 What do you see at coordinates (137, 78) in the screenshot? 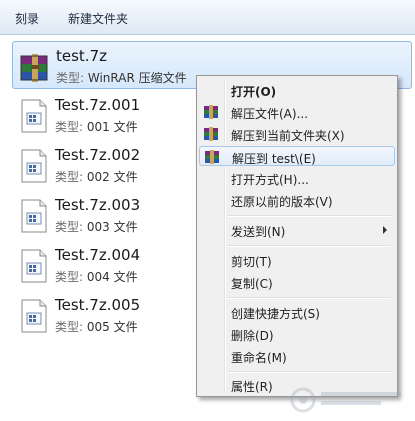
I see `file-type-value: WinRAR 压缩文件` at bounding box center [137, 78].